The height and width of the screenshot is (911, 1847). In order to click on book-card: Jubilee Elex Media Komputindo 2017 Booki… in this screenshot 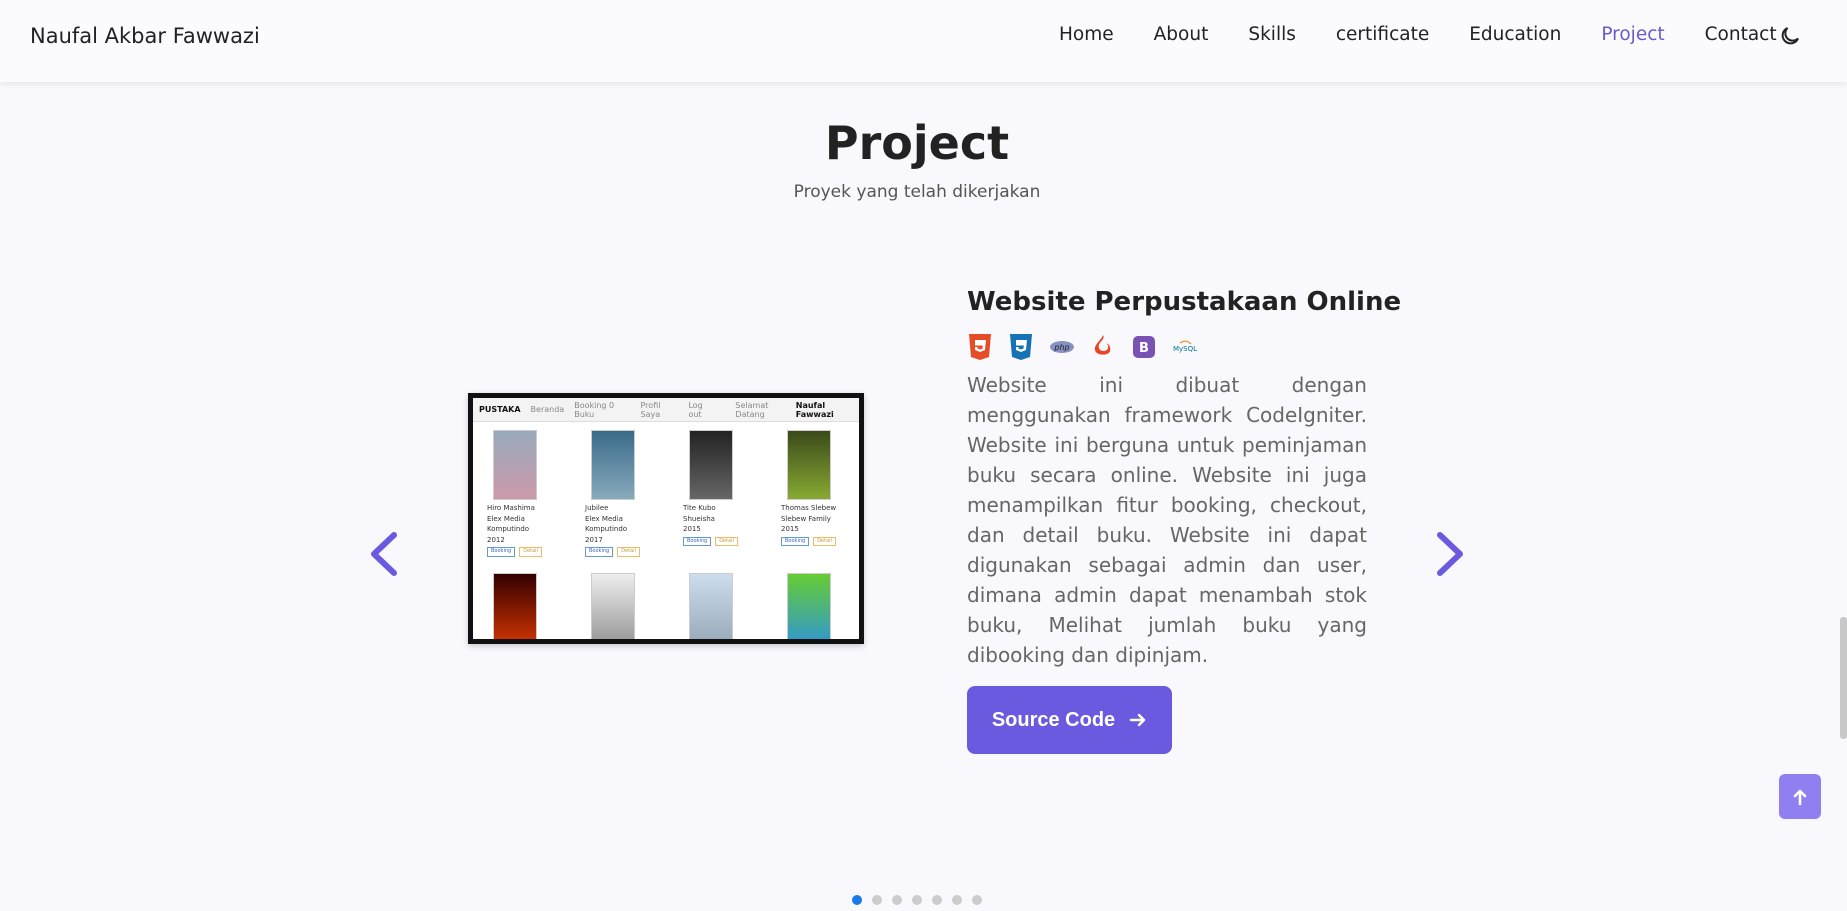, I will do `click(625, 493)`.